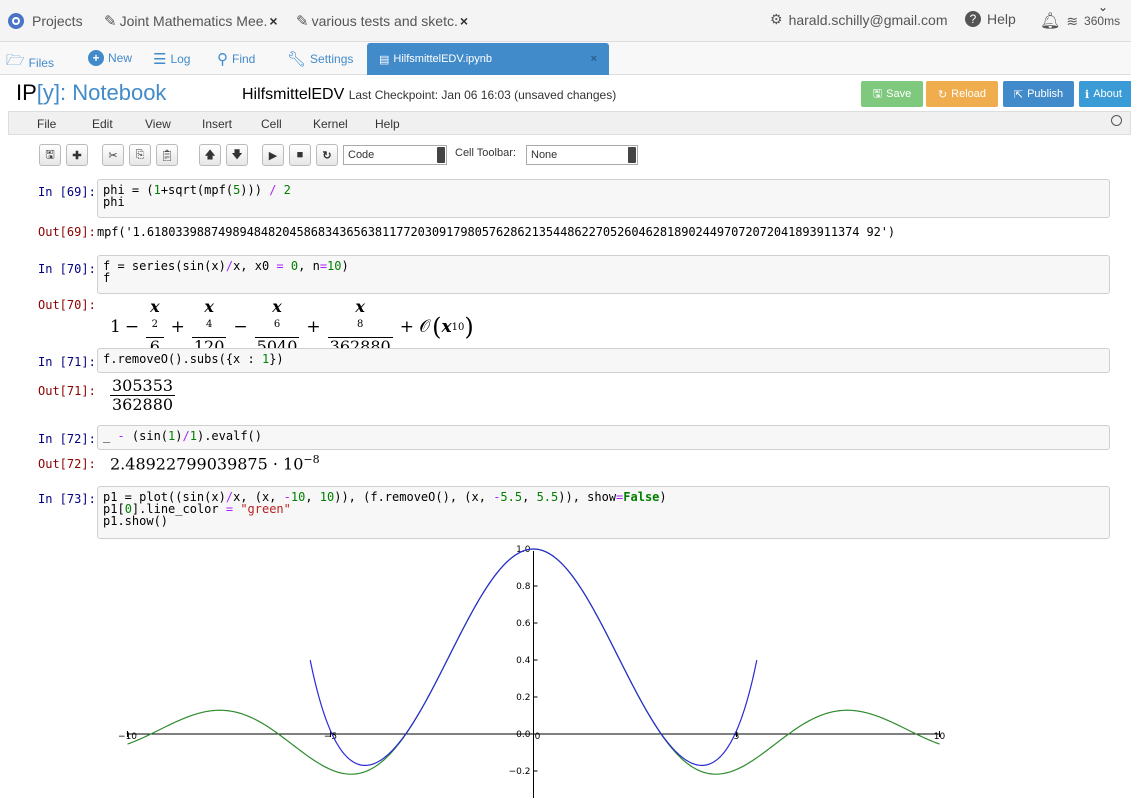 This screenshot has width=1131, height=798. I want to click on y-tick-label: 0.2, so click(523, 698).